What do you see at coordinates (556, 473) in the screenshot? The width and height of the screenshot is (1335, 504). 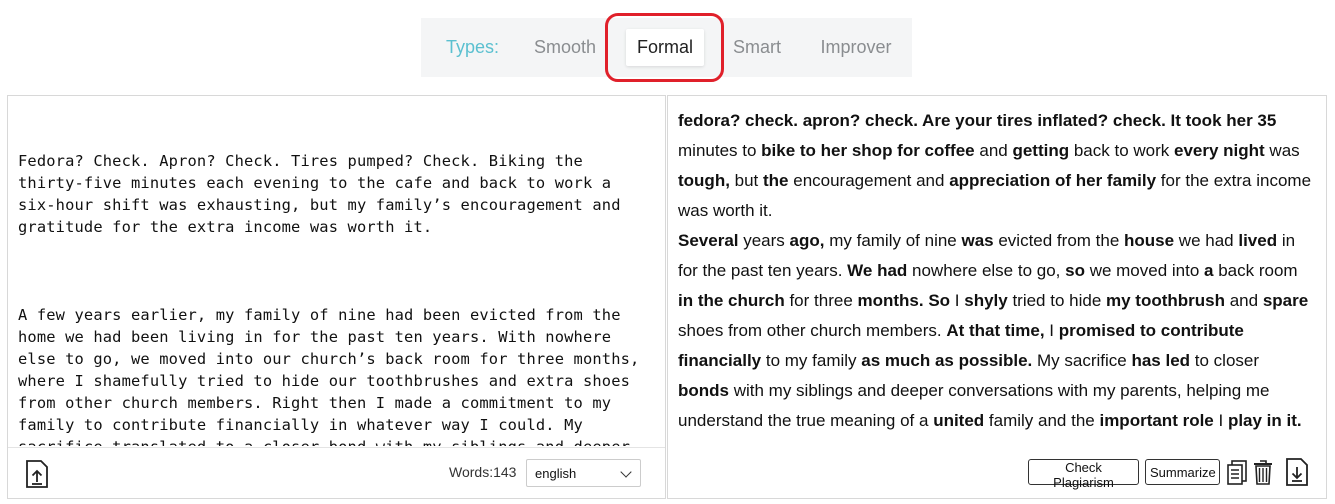 I see `language-value: english` at bounding box center [556, 473].